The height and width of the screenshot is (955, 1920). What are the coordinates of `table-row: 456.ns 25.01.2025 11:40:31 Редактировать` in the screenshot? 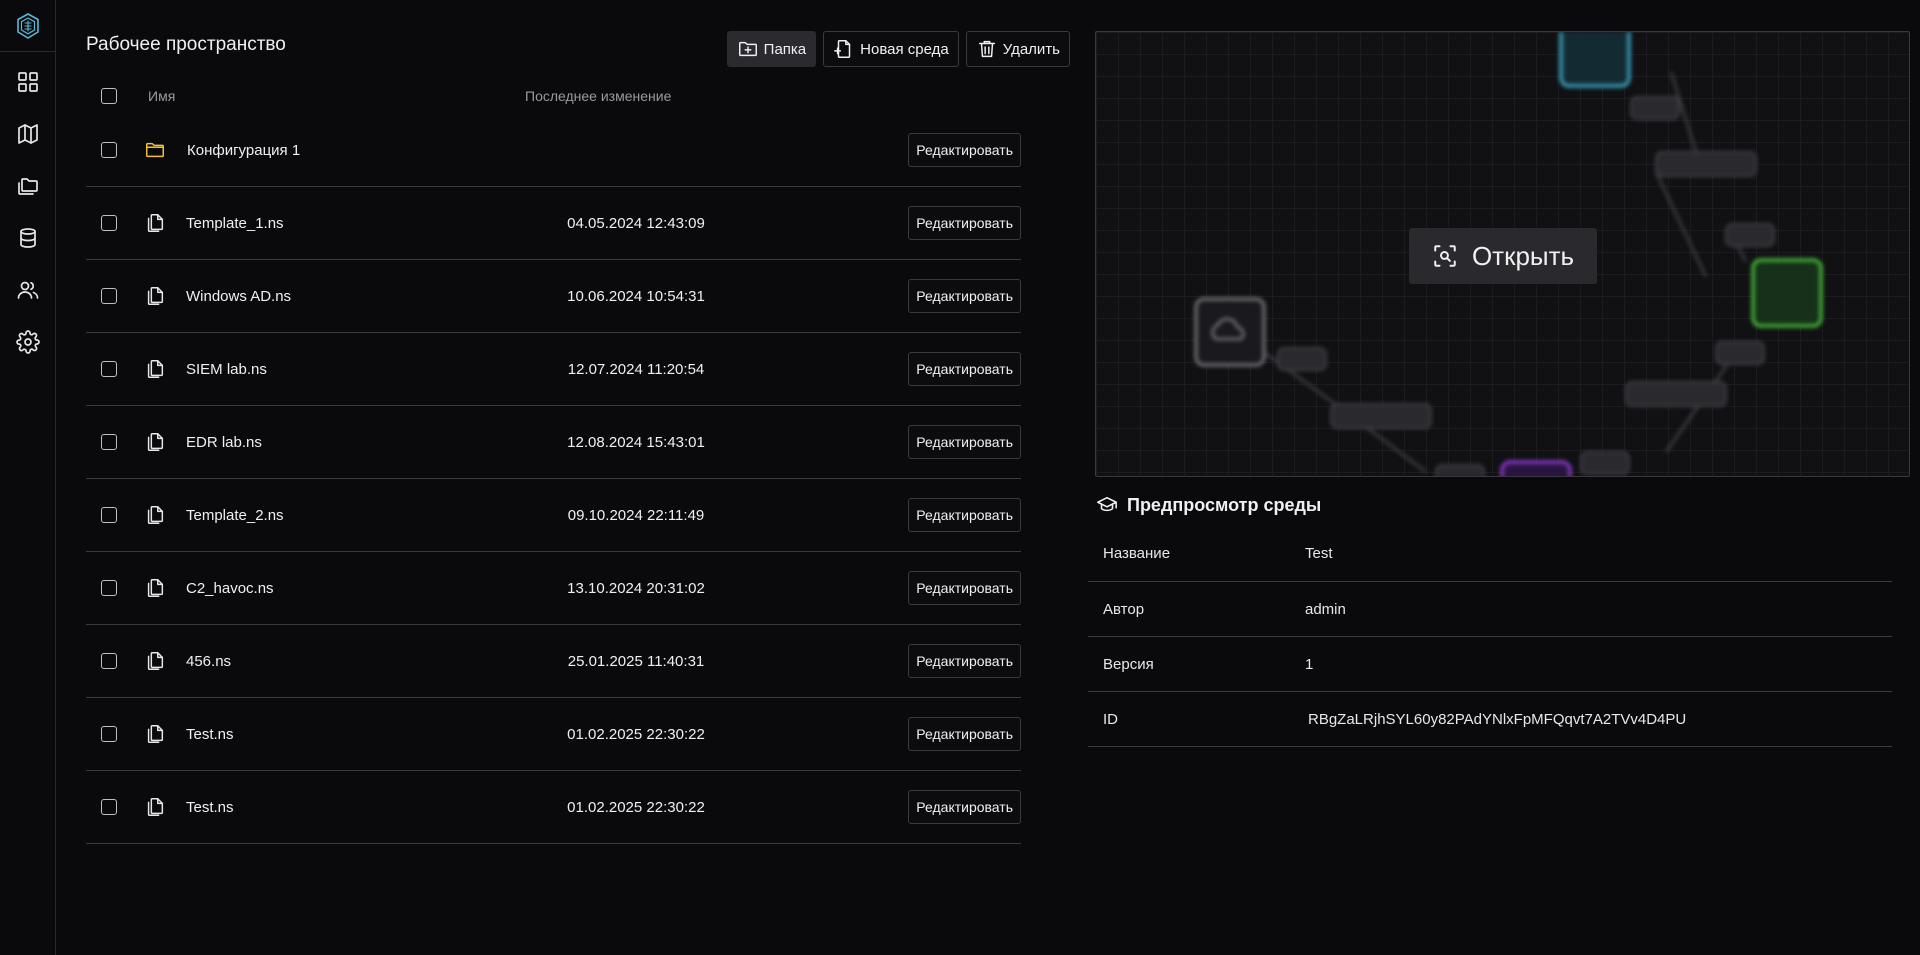 It's located at (553, 661).